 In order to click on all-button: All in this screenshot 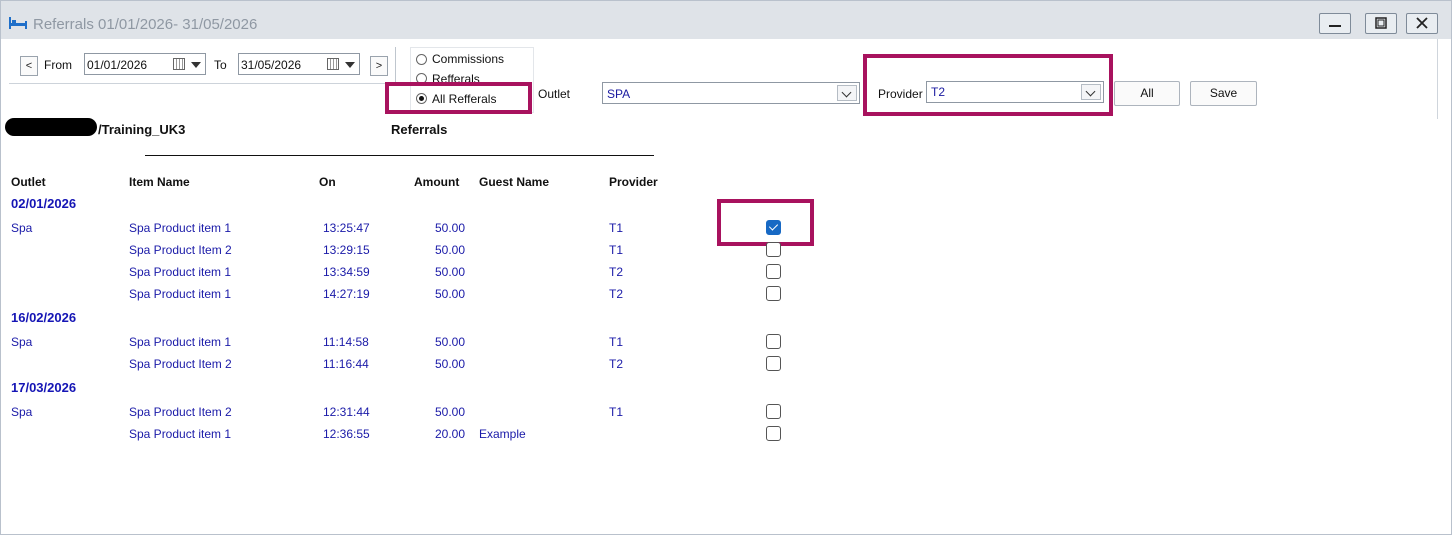, I will do `click(1147, 93)`.